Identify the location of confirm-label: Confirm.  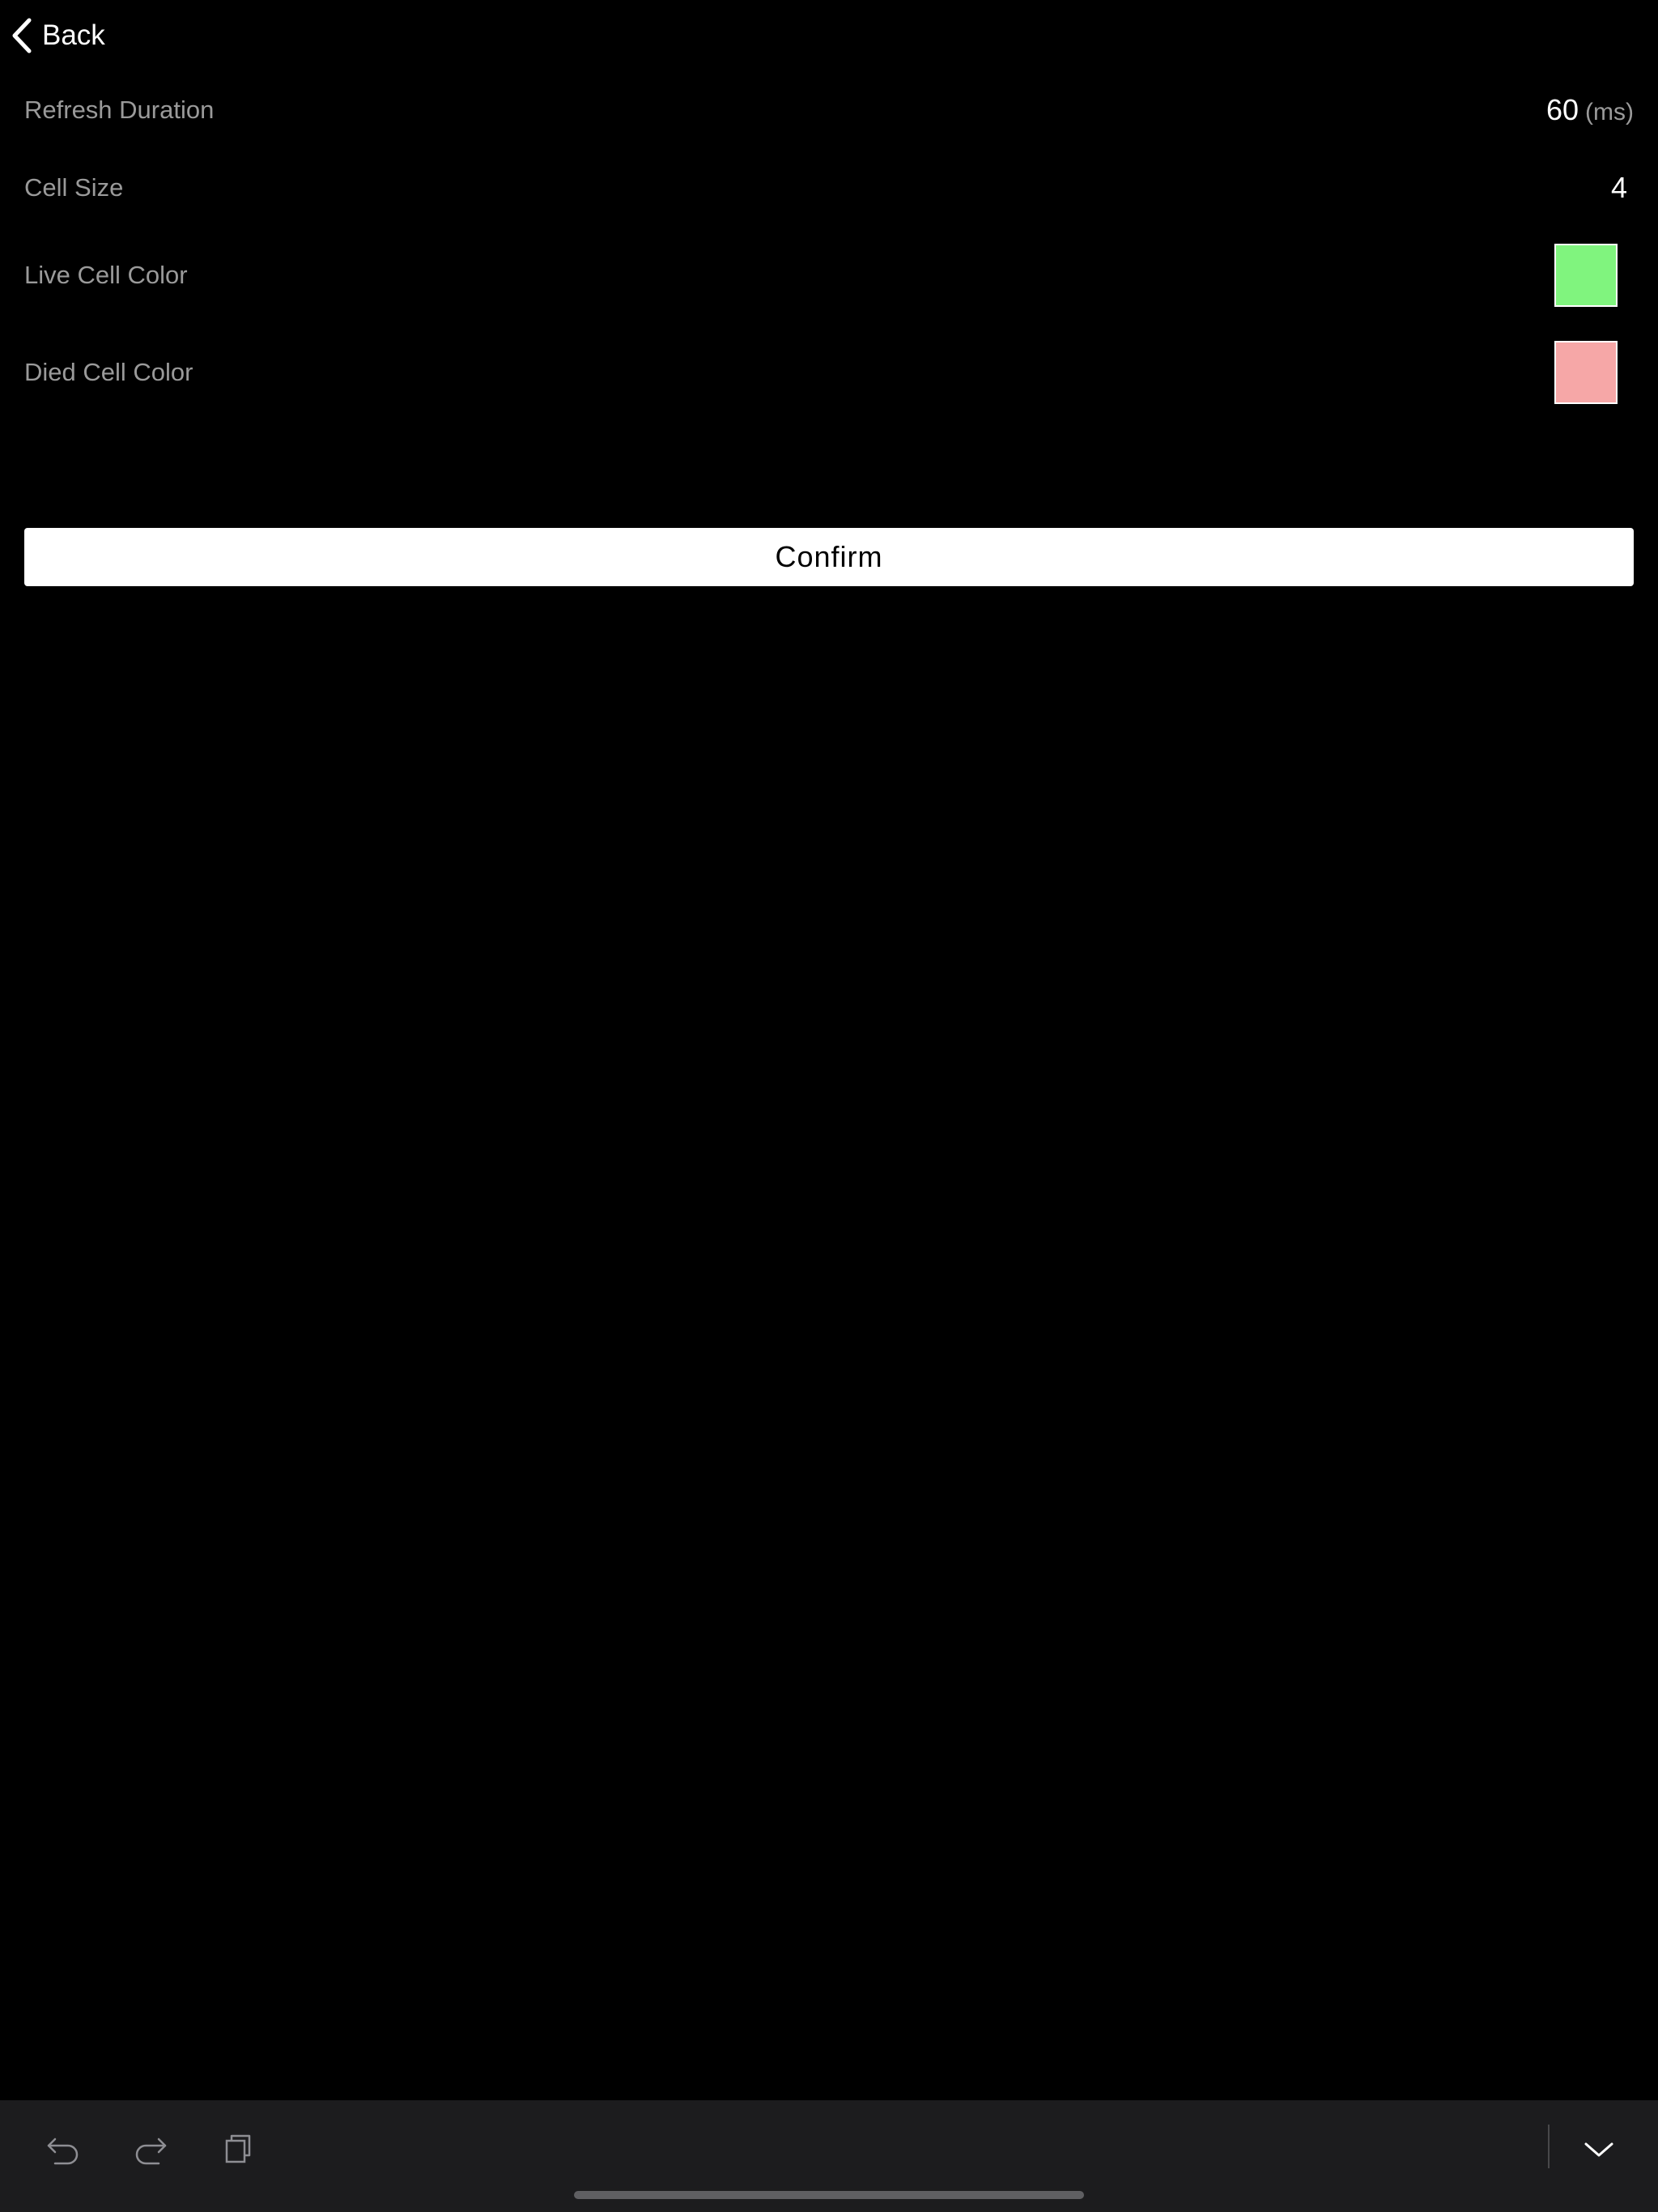
(829, 556).